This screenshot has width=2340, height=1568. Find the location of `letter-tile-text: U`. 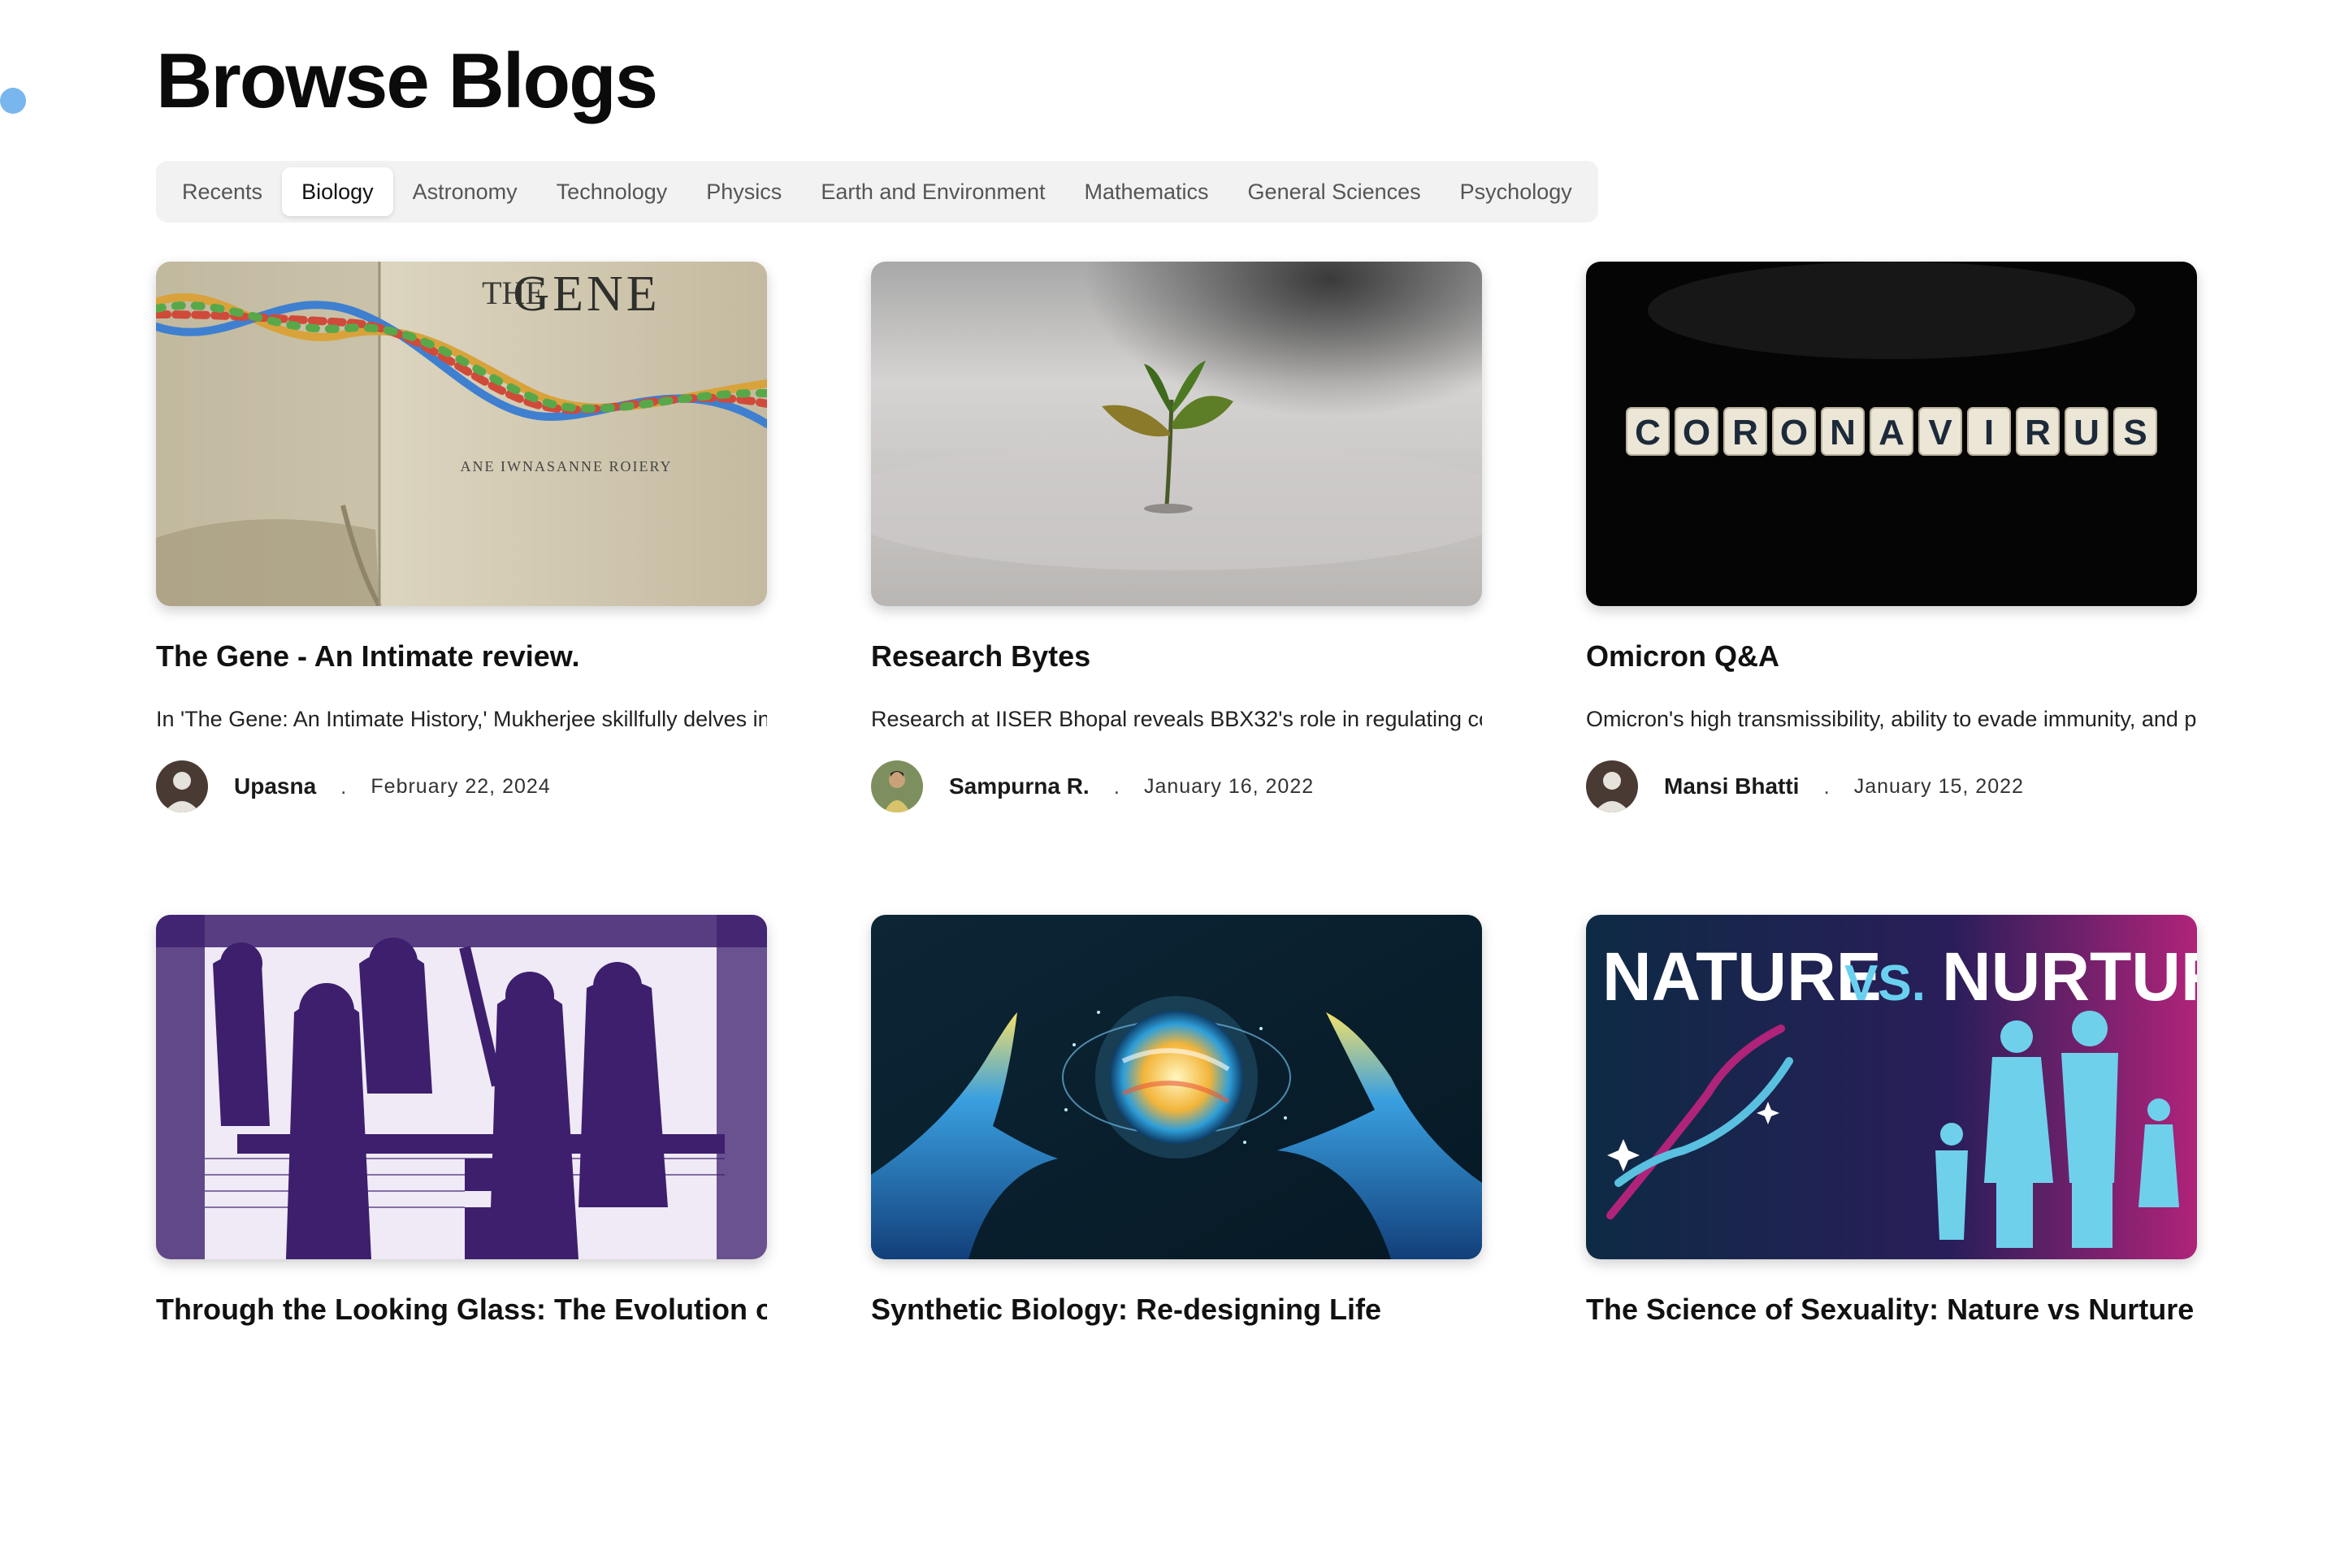

letter-tile-text: U is located at coordinates (2087, 433).